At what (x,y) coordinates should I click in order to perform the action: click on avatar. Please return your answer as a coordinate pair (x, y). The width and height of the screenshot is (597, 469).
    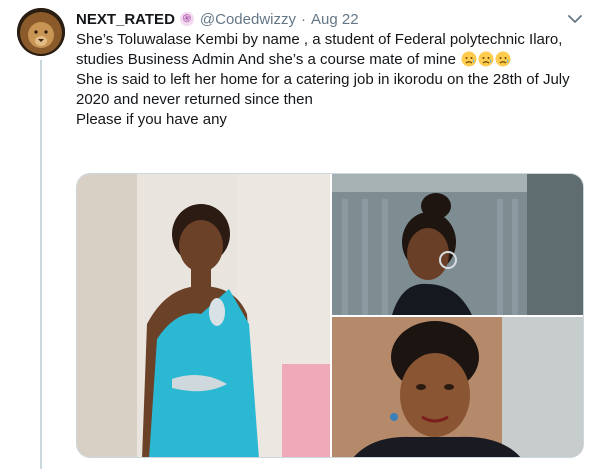
    Looking at the image, I should click on (41, 32).